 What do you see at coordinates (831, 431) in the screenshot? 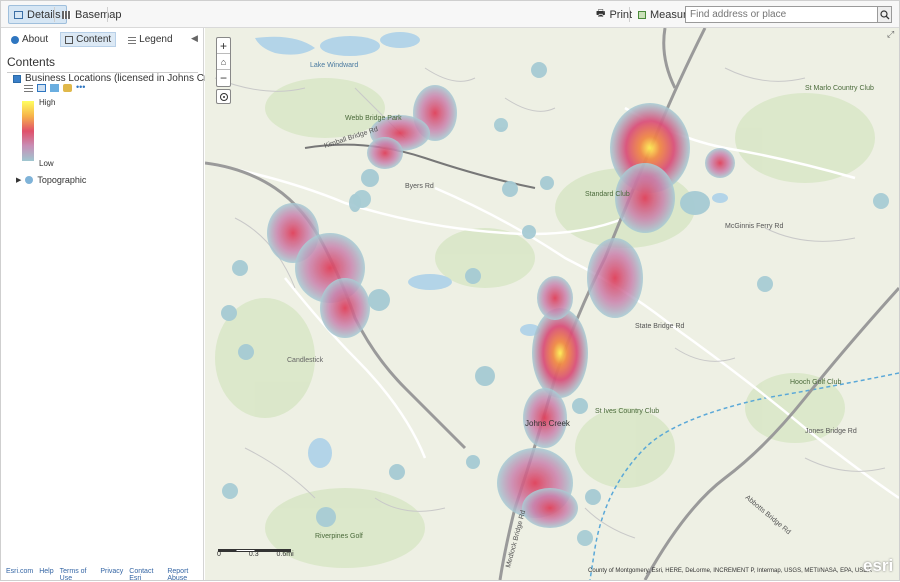
I see `road-label: Jones Bridge Rd` at bounding box center [831, 431].